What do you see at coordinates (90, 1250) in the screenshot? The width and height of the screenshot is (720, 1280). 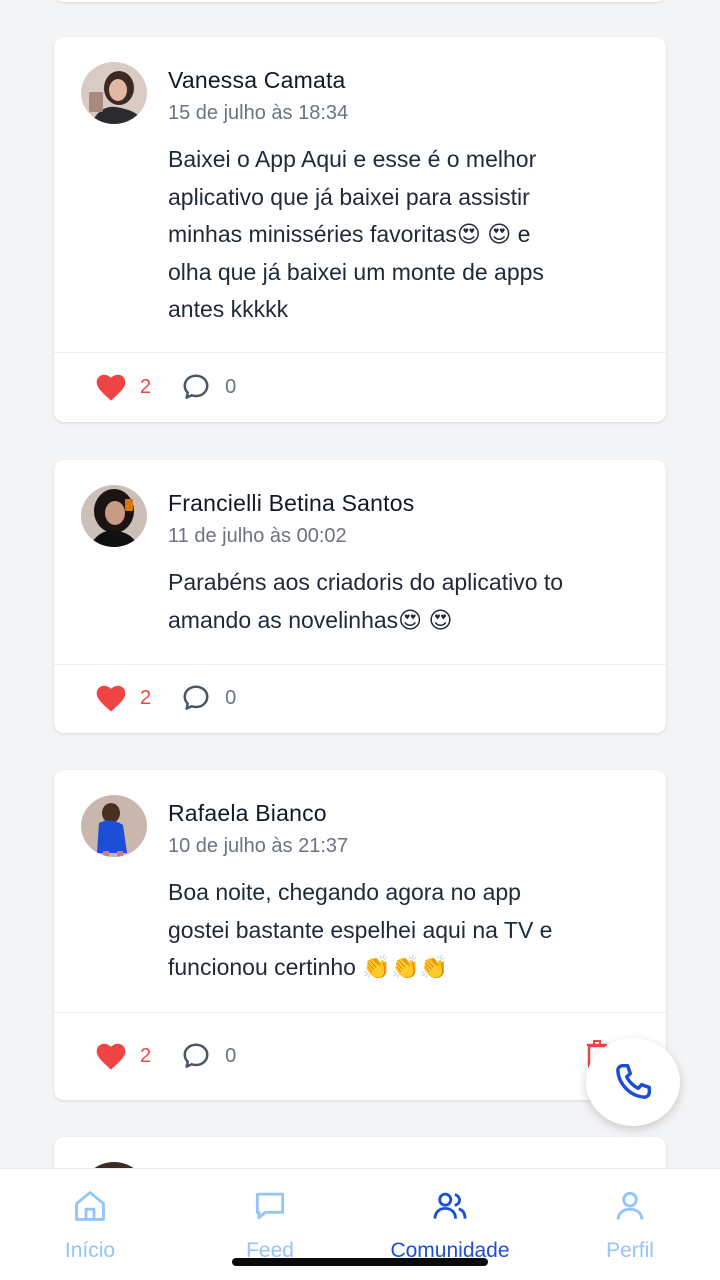 I see `tab-label: Início` at bounding box center [90, 1250].